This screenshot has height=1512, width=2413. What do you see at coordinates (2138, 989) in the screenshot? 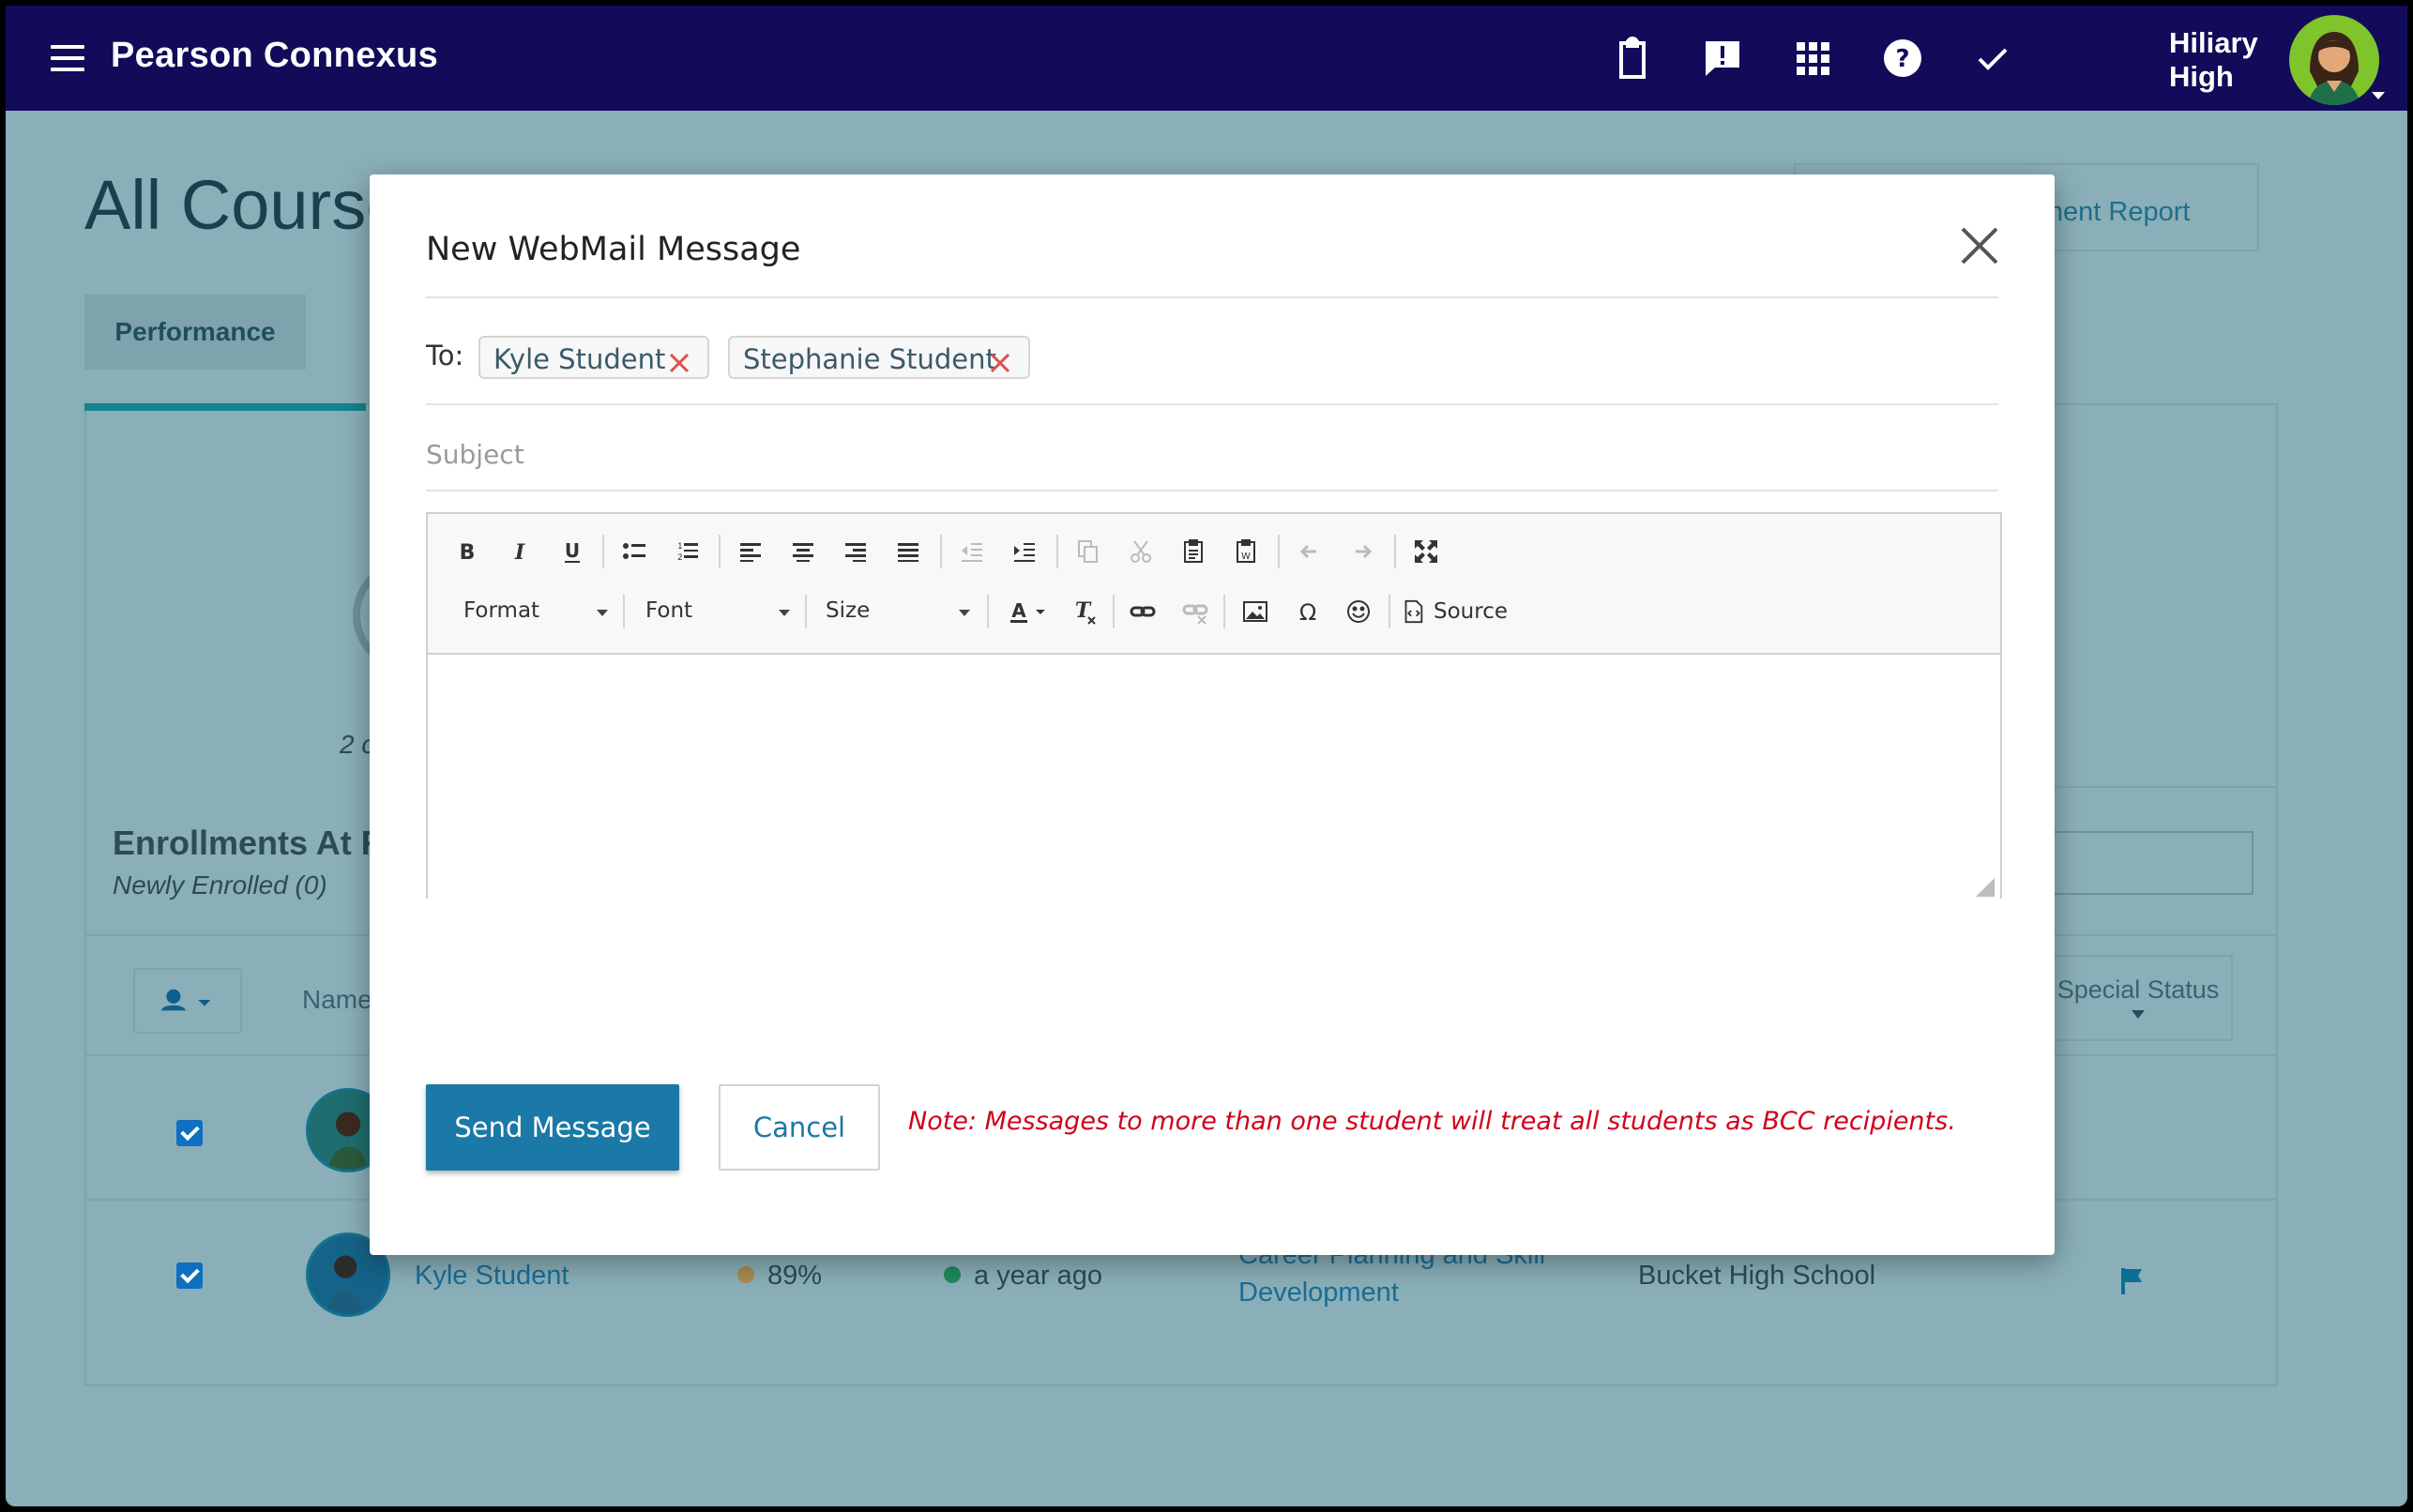
I see `special-status-label: Special Status` at bounding box center [2138, 989].